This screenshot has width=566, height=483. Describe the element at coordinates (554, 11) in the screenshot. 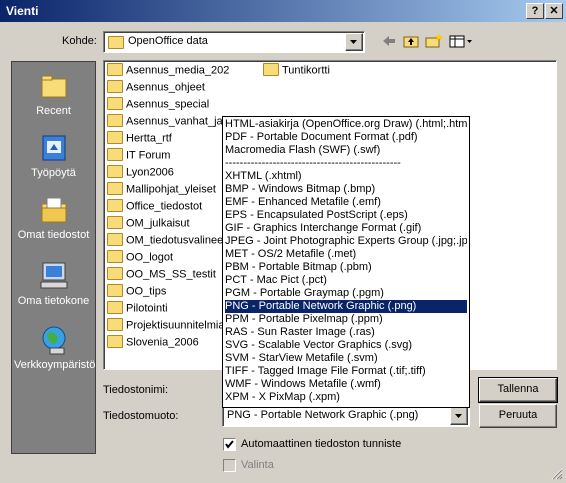

I see `close-button: ✕` at that location.